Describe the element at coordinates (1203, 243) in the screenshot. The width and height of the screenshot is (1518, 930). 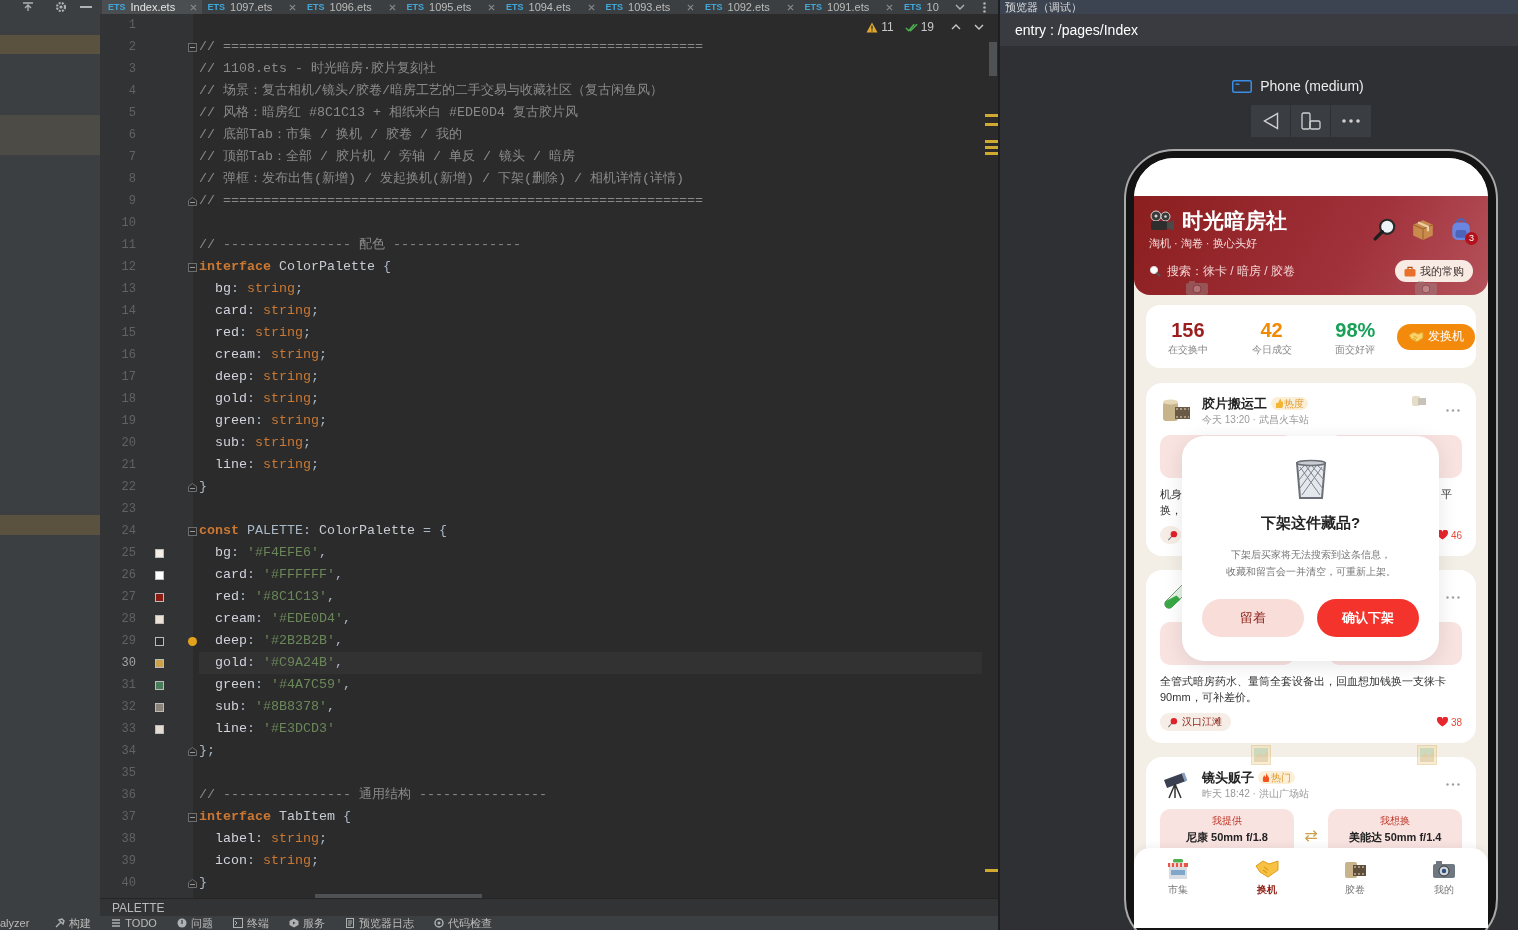
I see `app-subtitle: 淘机 · 淘卷 · 换心头好` at that location.